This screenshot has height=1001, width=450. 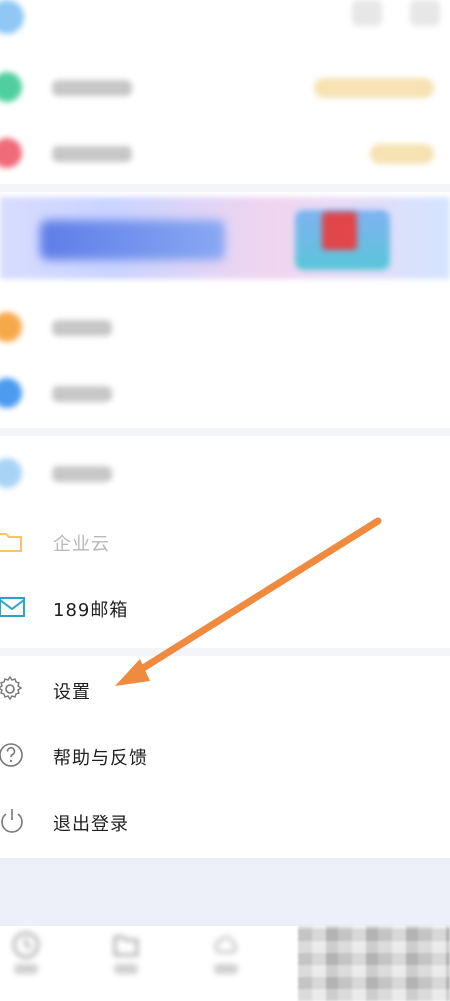 I want to click on menu-item-logout: 退出登录, so click(x=225, y=822).